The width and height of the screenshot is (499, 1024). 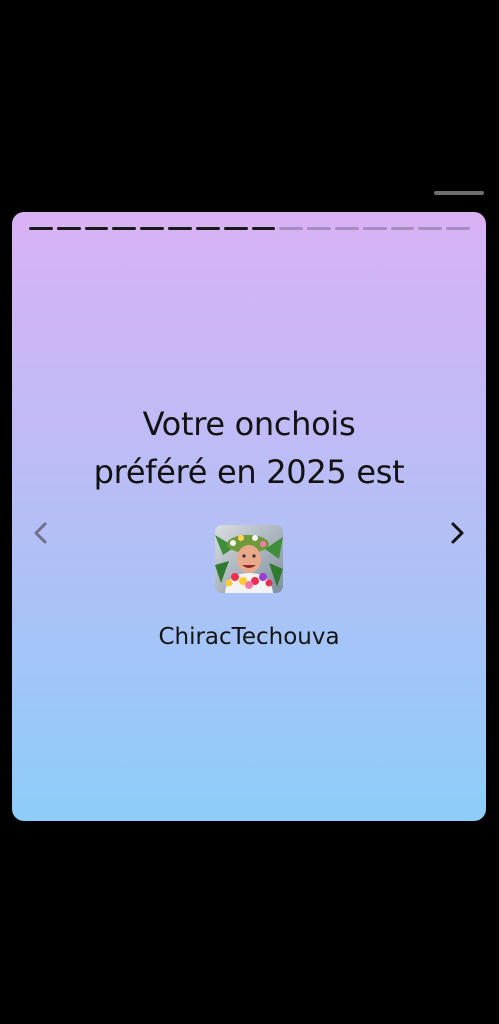 I want to click on story-title: Votre onchois préféré en 2025 est, so click(x=249, y=448).